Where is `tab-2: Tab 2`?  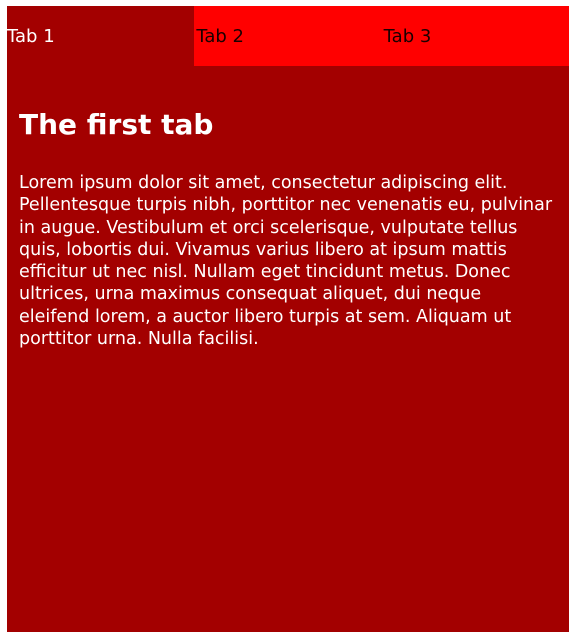
tab-2: Tab 2 is located at coordinates (288, 36).